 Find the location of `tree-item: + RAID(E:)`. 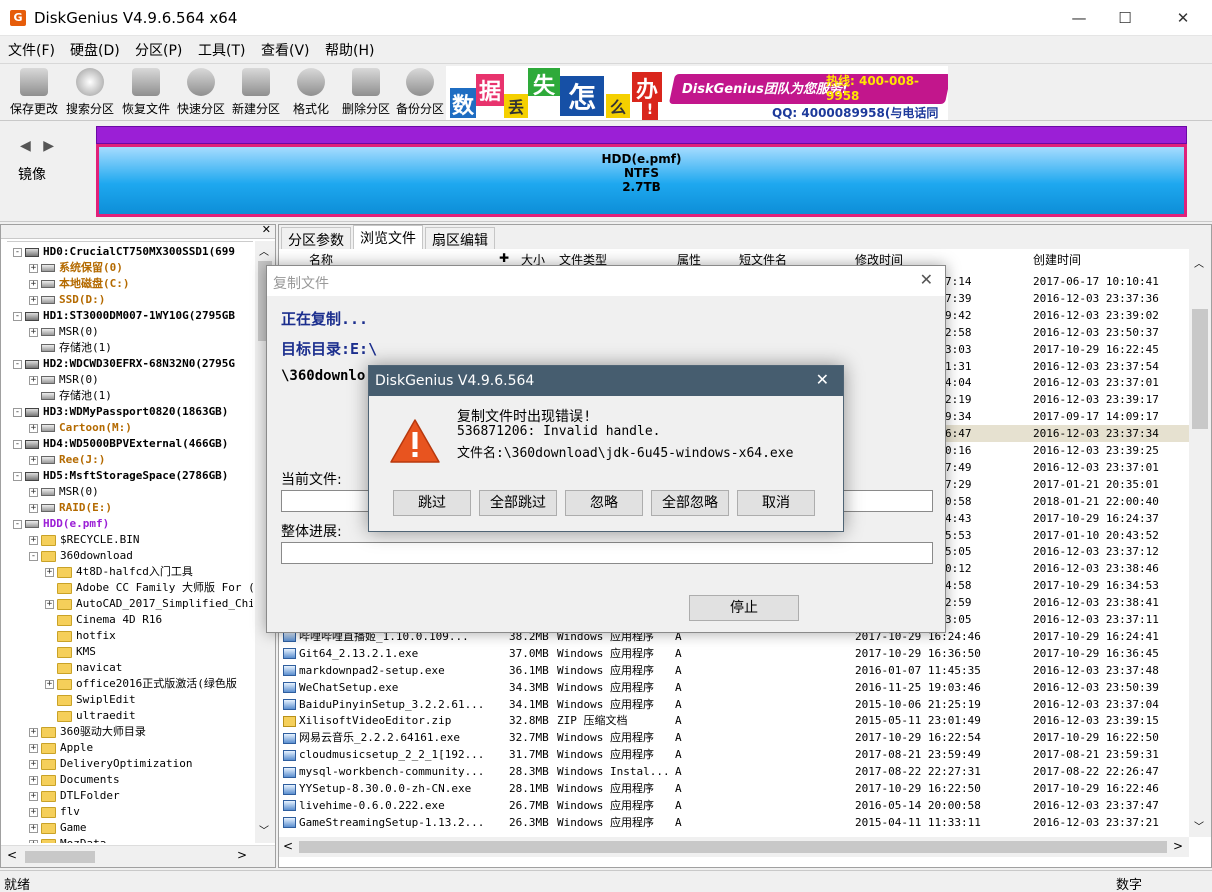

tree-item: + RAID(E:) is located at coordinates (70, 508).